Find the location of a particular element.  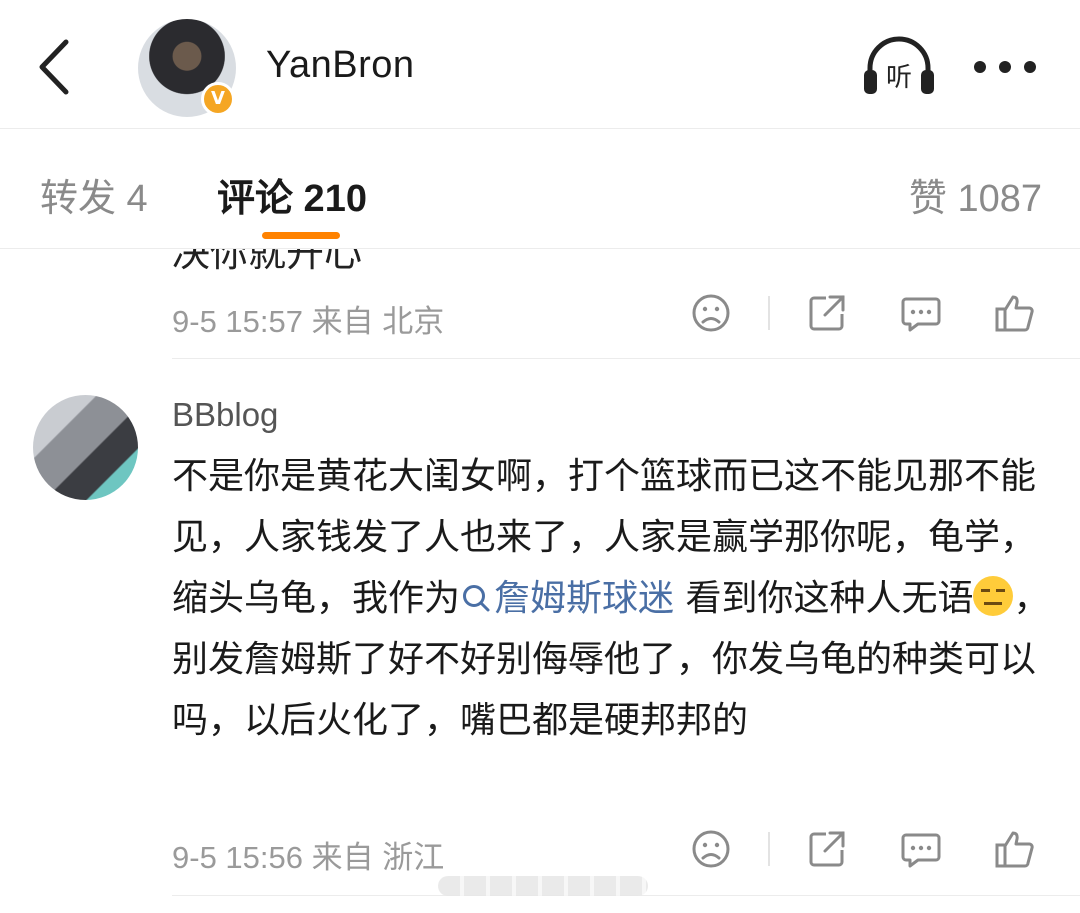

verified-badge: V is located at coordinates (218, 99).